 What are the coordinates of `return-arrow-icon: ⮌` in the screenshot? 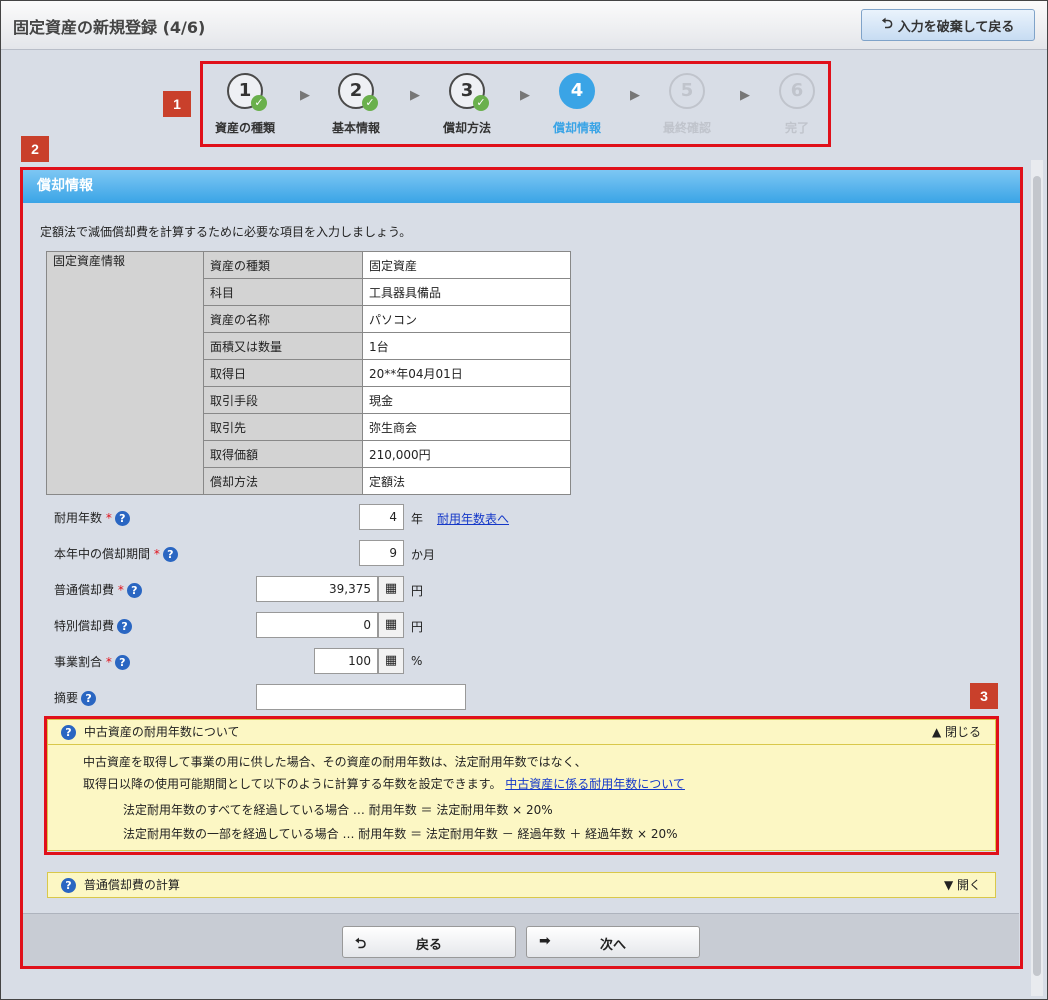 It's located at (887, 24).